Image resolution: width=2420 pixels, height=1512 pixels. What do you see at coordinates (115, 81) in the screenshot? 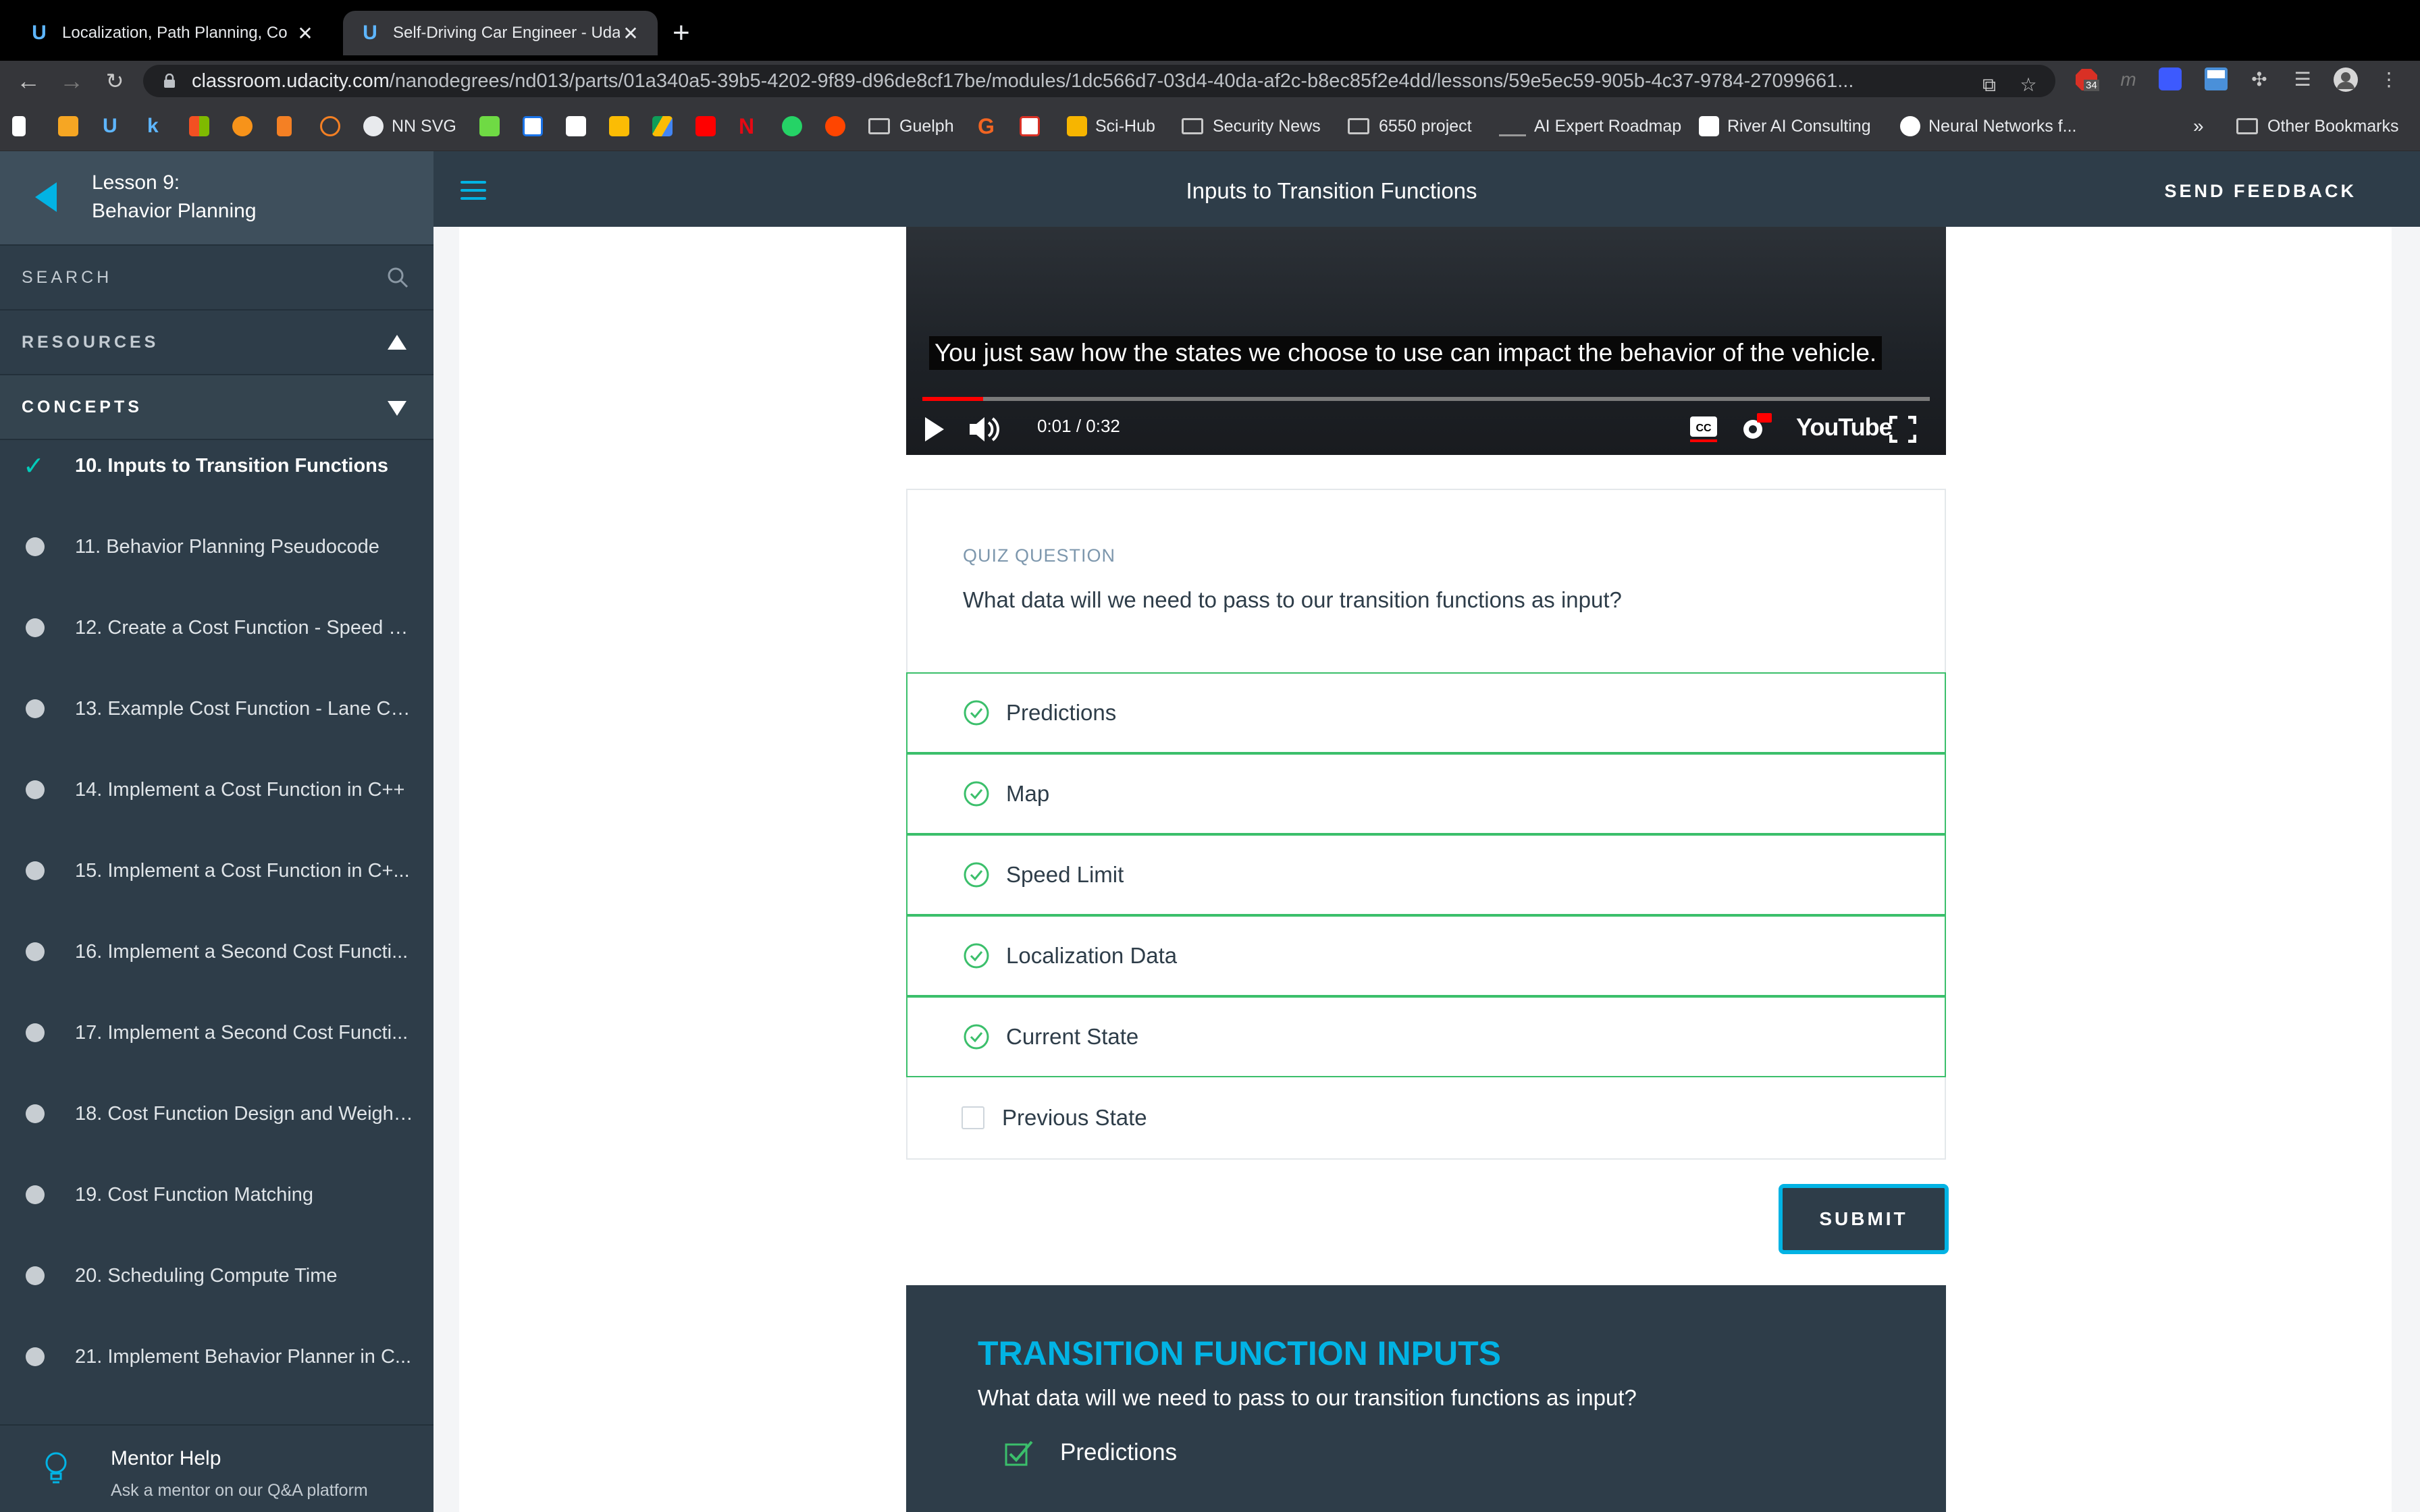
I see `reload-icon: ↻` at bounding box center [115, 81].